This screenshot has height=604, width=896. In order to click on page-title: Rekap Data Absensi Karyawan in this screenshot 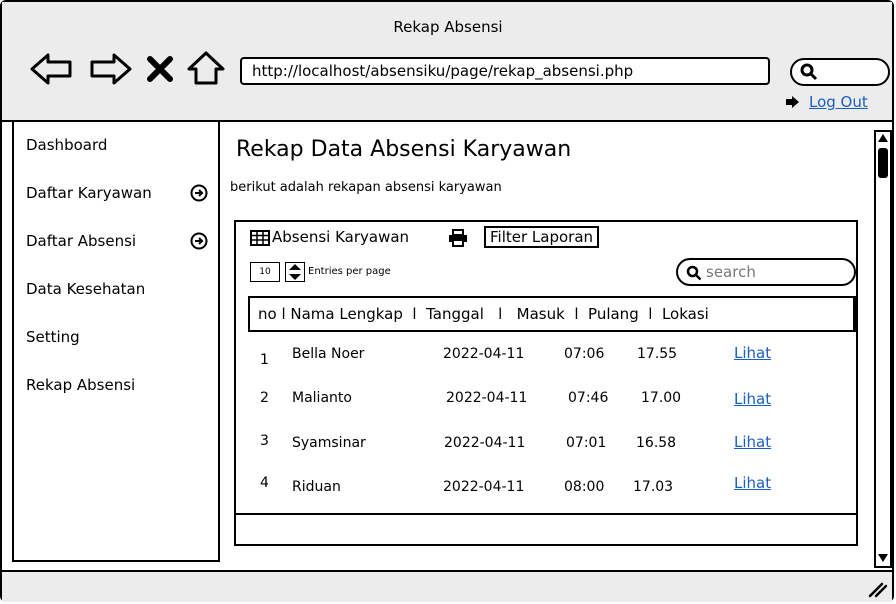, I will do `click(404, 149)`.